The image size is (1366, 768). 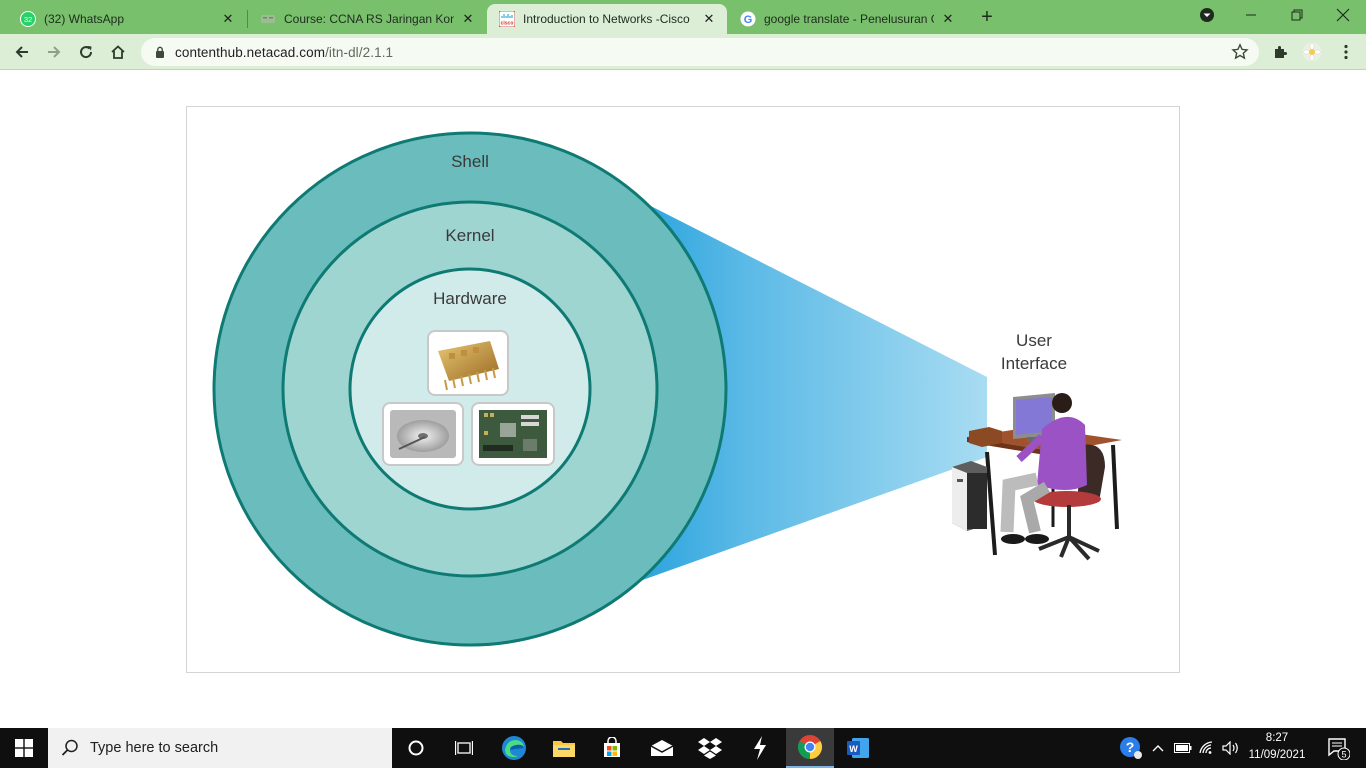 I want to click on task-view-icon, so click(x=464, y=748).